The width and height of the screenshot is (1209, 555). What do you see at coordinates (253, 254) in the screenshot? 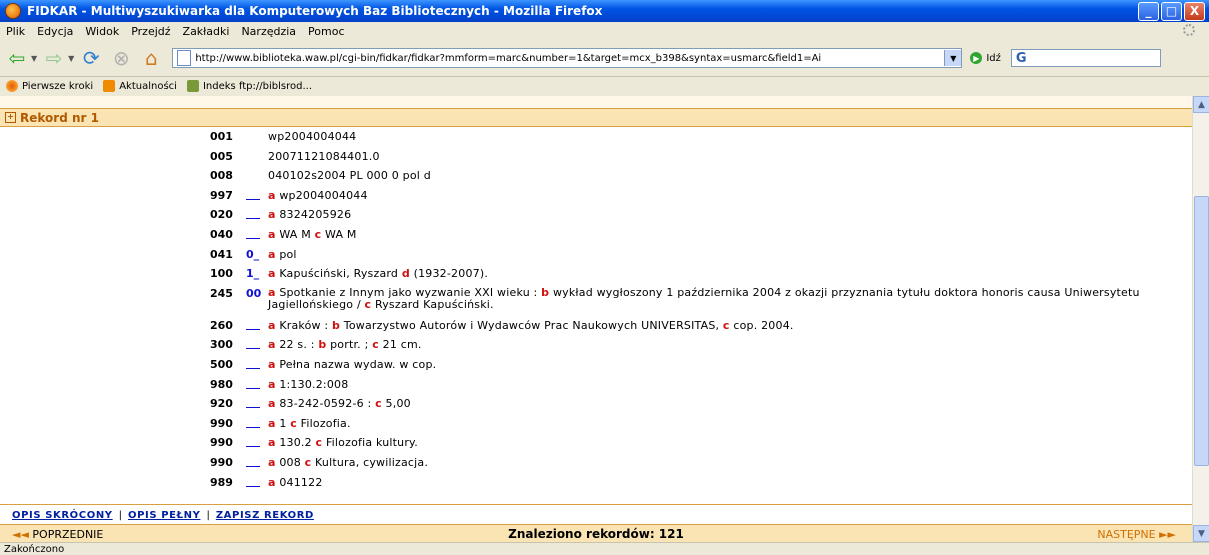
I see `marc-indicator: 0_` at bounding box center [253, 254].